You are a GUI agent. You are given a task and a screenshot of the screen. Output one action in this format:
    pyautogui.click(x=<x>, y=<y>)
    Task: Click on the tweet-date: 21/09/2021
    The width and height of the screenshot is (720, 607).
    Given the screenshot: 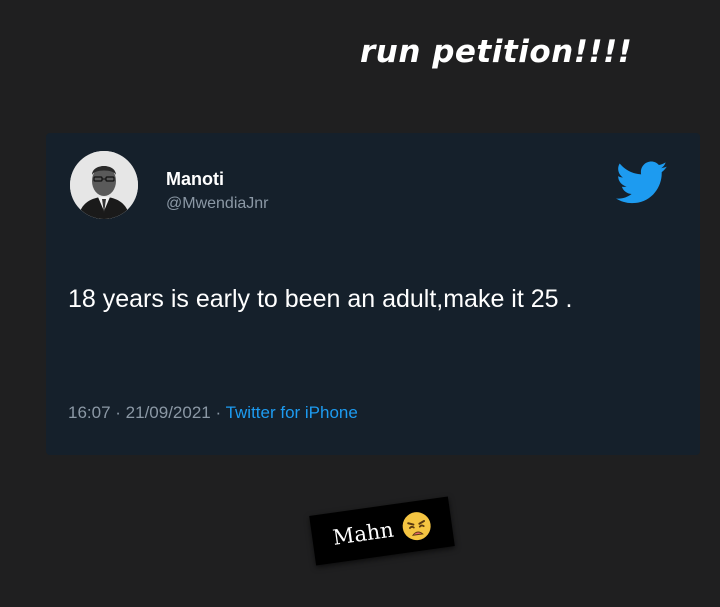 What is the action you would take?
    pyautogui.click(x=168, y=412)
    